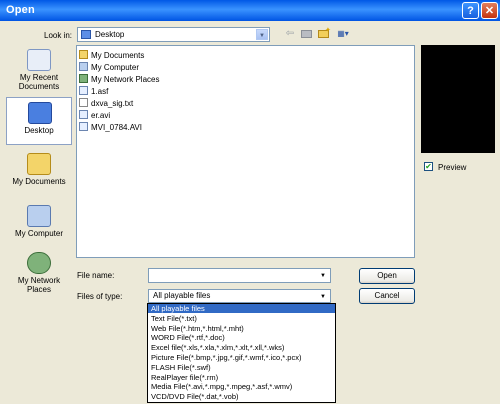 The image size is (500, 404). Describe the element at coordinates (100, 296) in the screenshot. I see `files-of-type-label: Files of type:` at that location.